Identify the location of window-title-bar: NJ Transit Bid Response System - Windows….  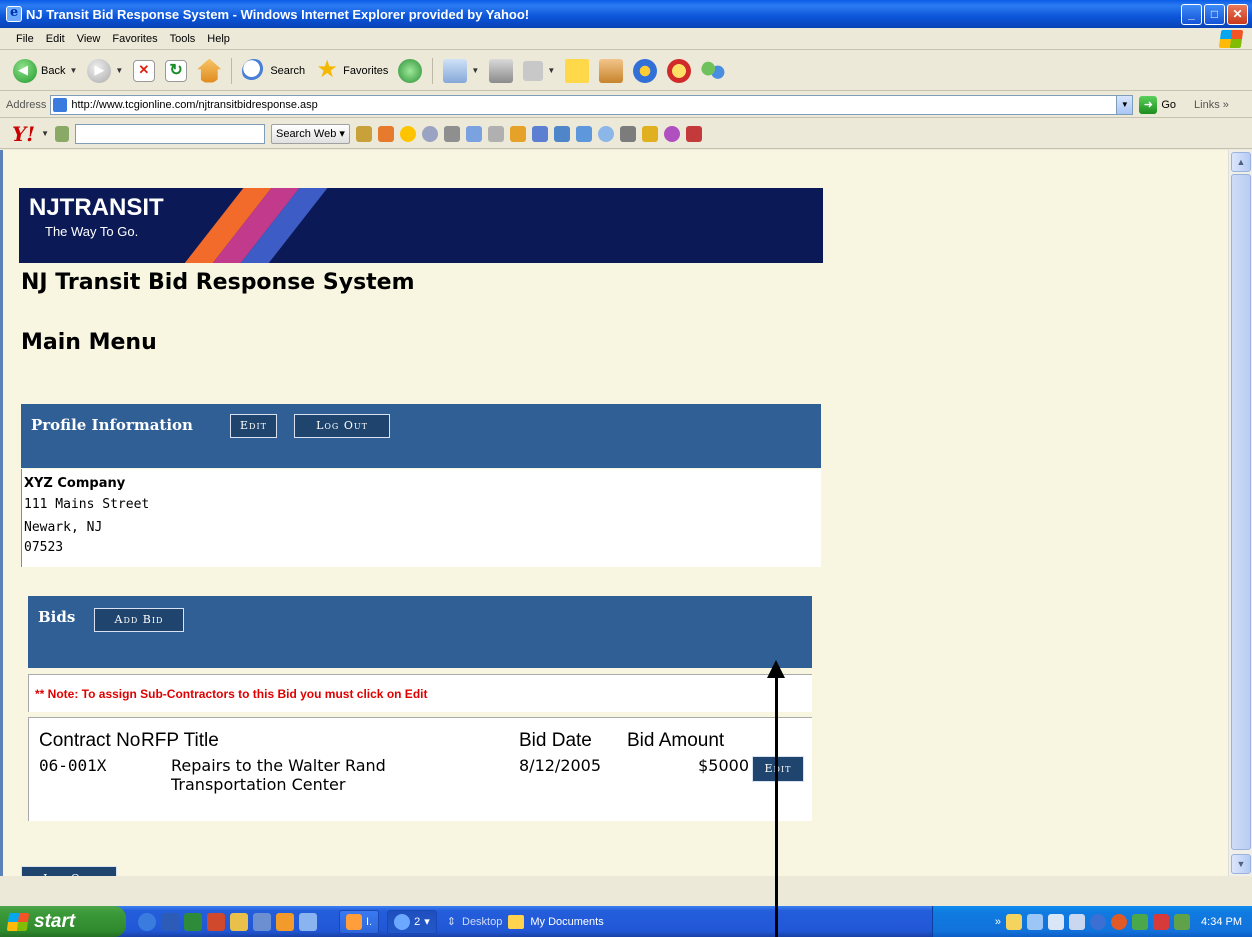
(626, 14).